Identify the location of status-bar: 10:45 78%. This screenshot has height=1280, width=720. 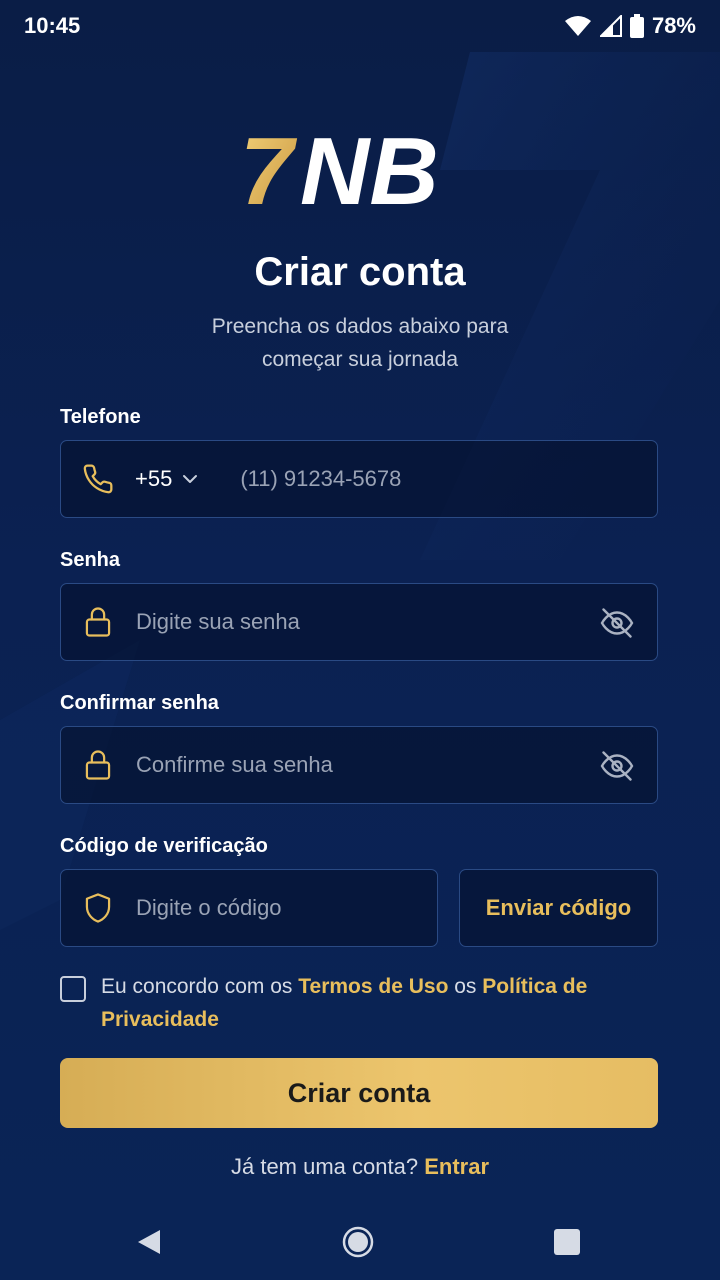
(360, 26).